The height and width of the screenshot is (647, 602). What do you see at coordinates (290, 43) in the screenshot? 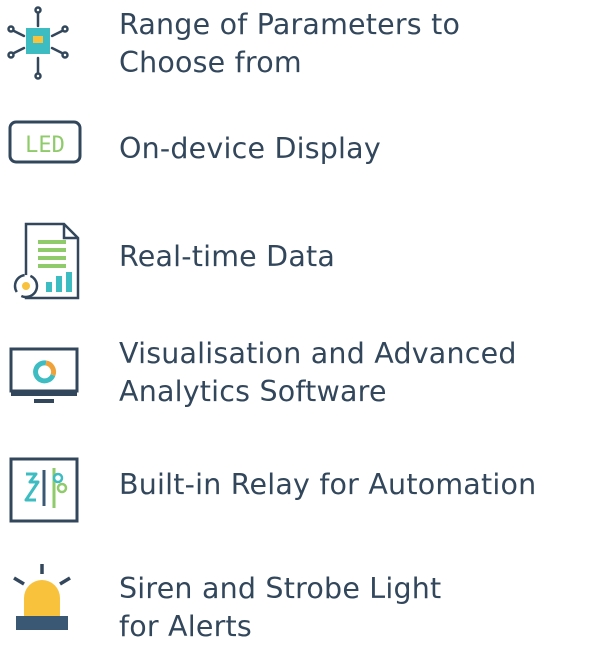
I see `feature-label: Range of Parameters to Choose from` at bounding box center [290, 43].